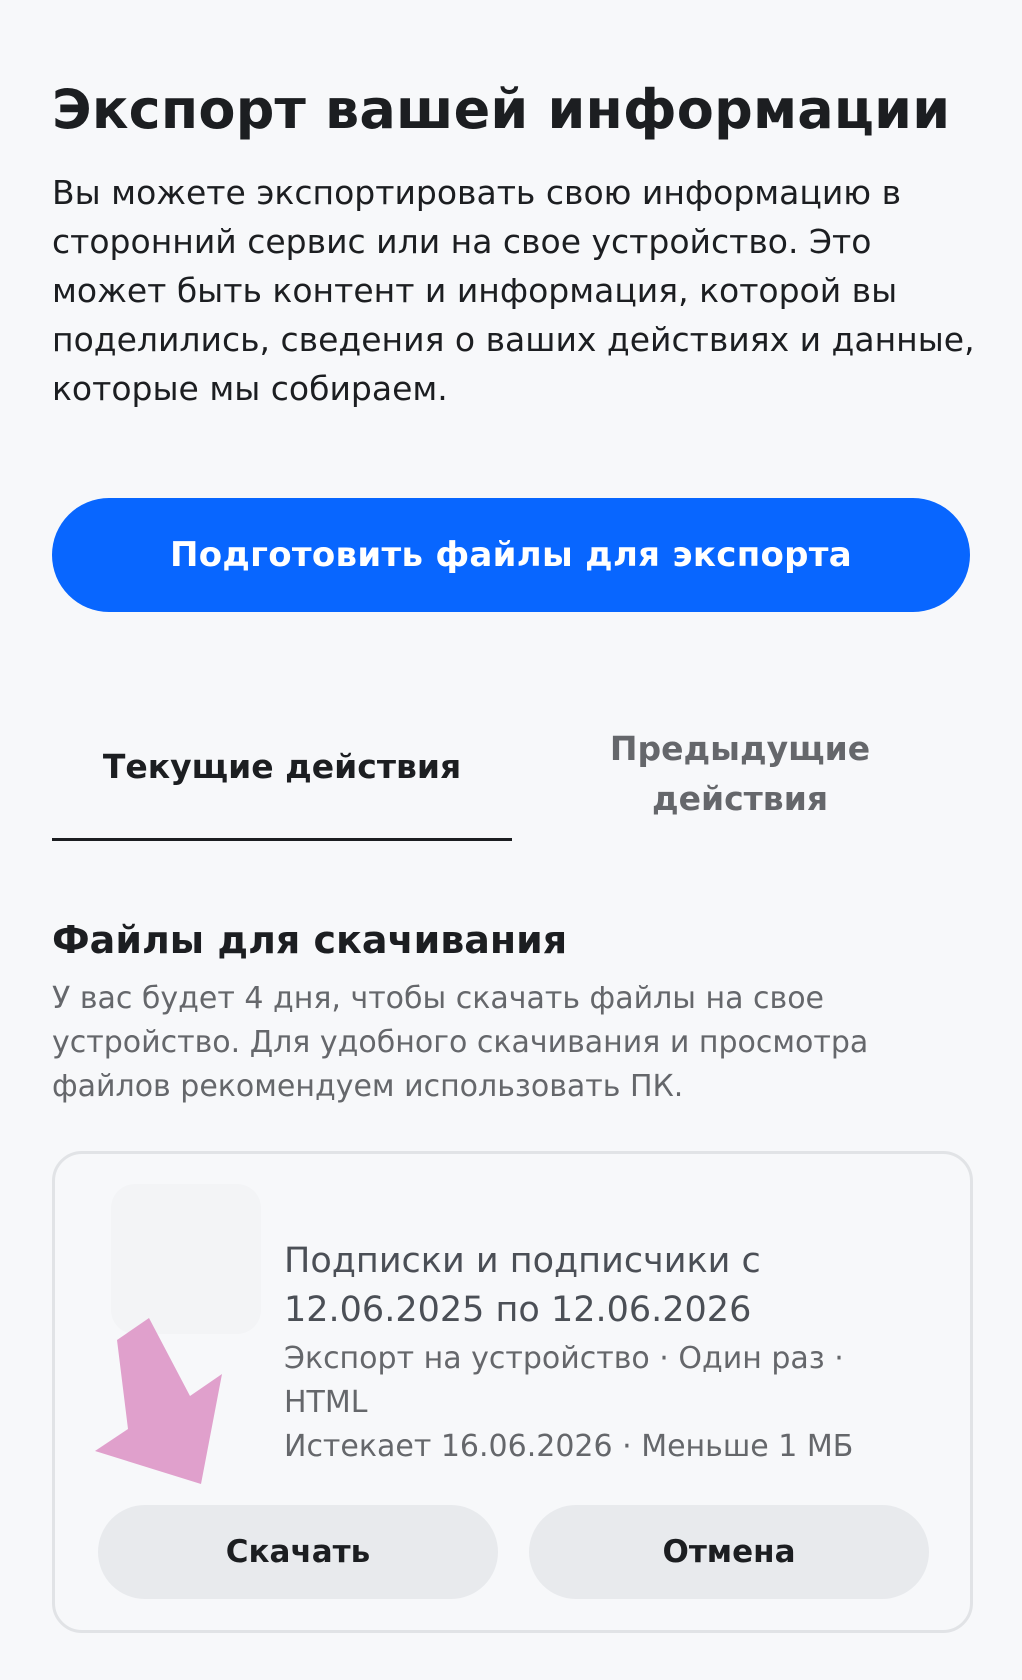 This screenshot has width=1022, height=1680. I want to click on tab-selected-indicator, so click(282, 839).